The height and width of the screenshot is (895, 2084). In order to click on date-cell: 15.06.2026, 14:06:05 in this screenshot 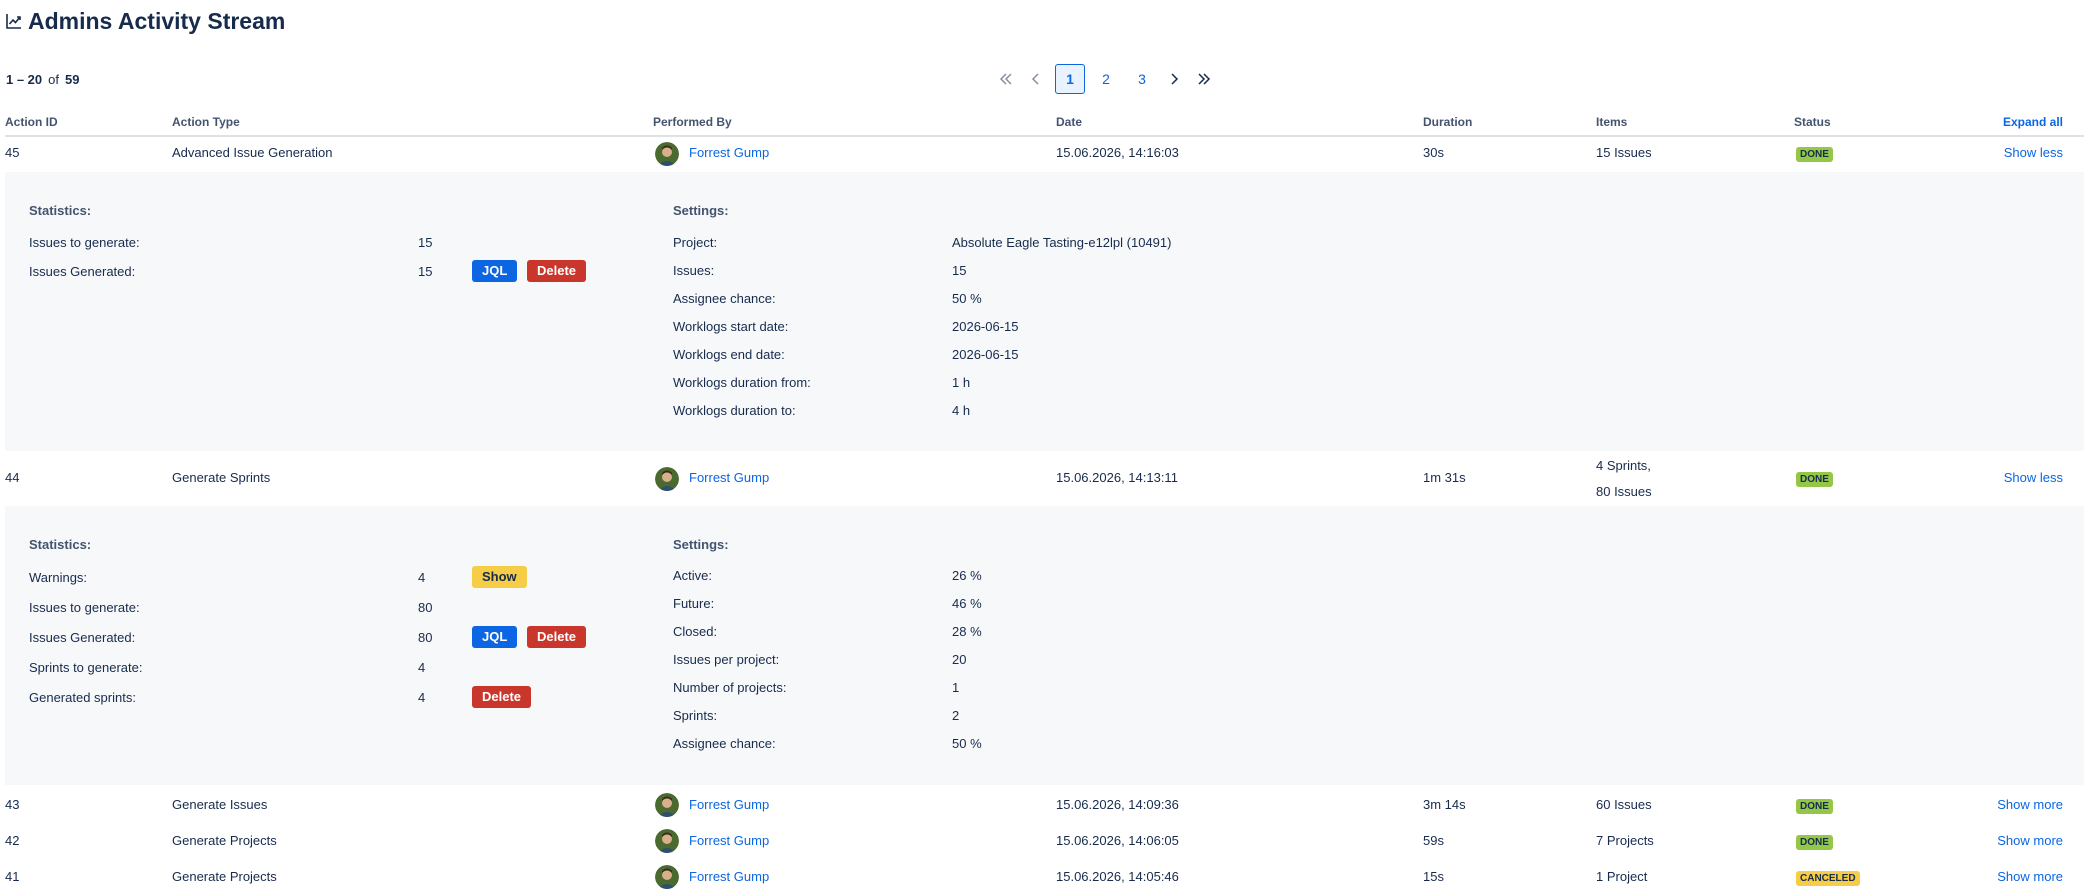, I will do `click(1117, 840)`.